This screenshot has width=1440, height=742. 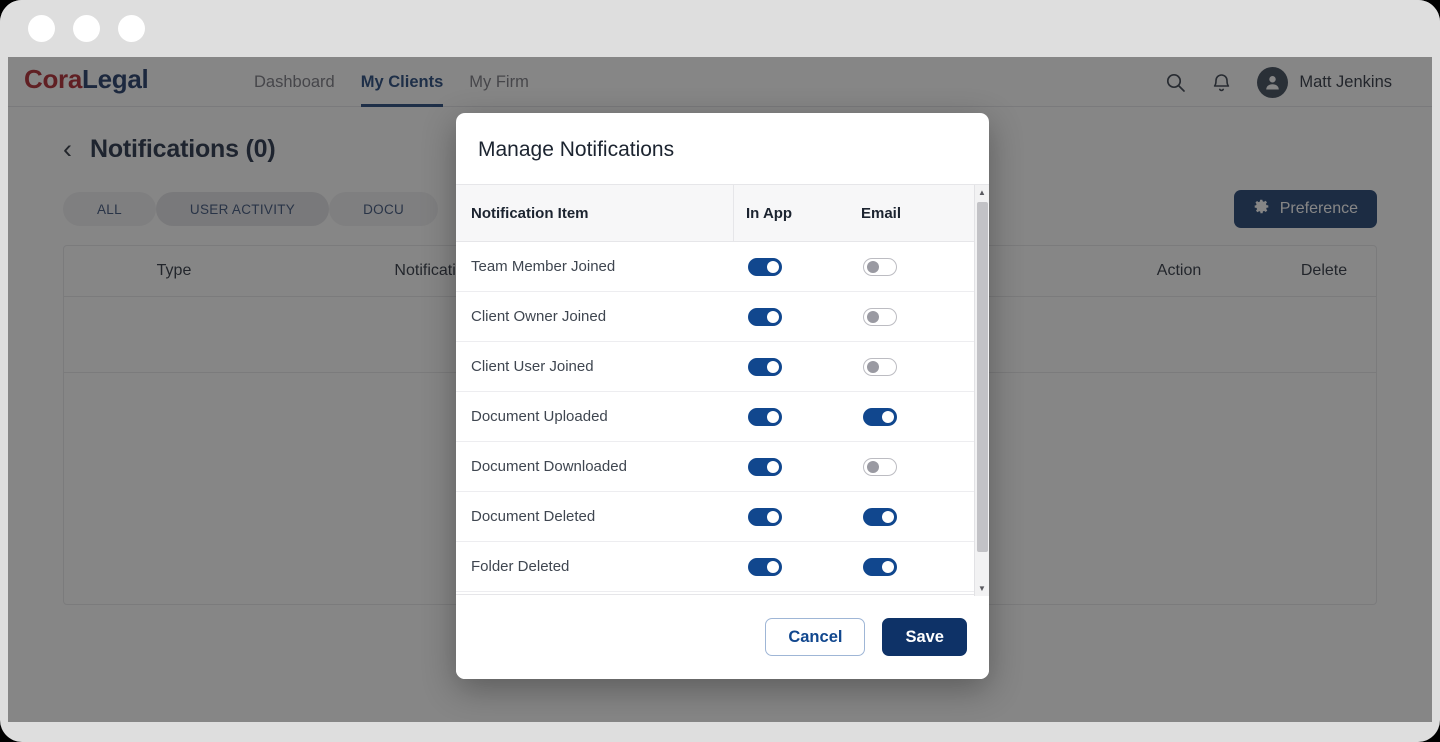 What do you see at coordinates (539, 316) in the screenshot?
I see `notification-item-label: Client Owner Joined` at bounding box center [539, 316].